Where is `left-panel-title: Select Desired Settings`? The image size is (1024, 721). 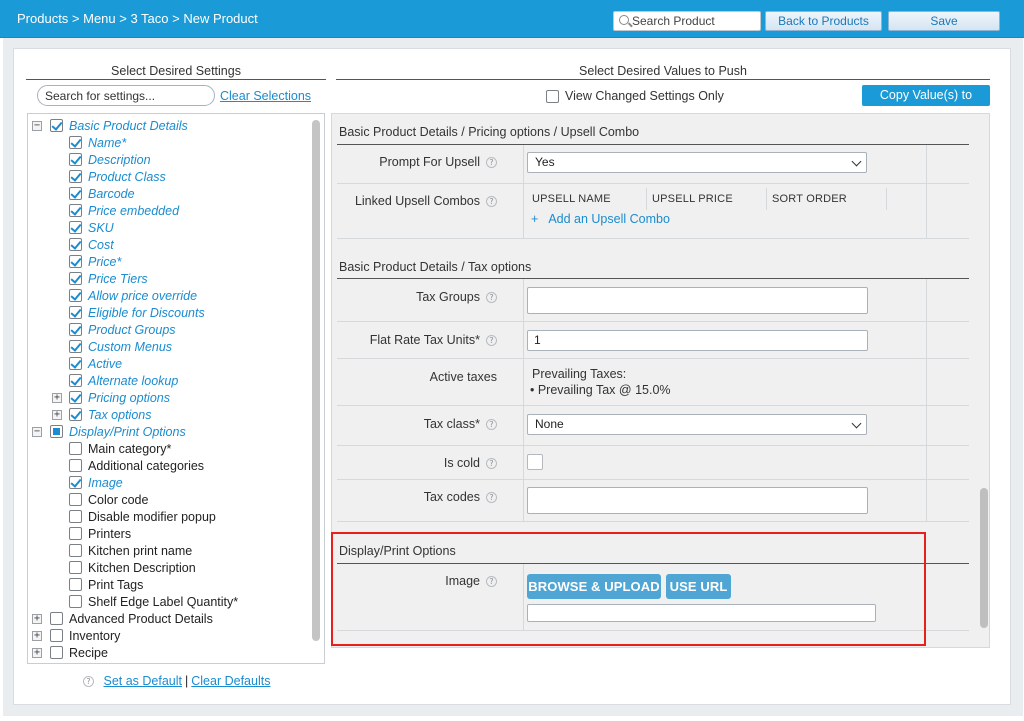 left-panel-title: Select Desired Settings is located at coordinates (176, 71).